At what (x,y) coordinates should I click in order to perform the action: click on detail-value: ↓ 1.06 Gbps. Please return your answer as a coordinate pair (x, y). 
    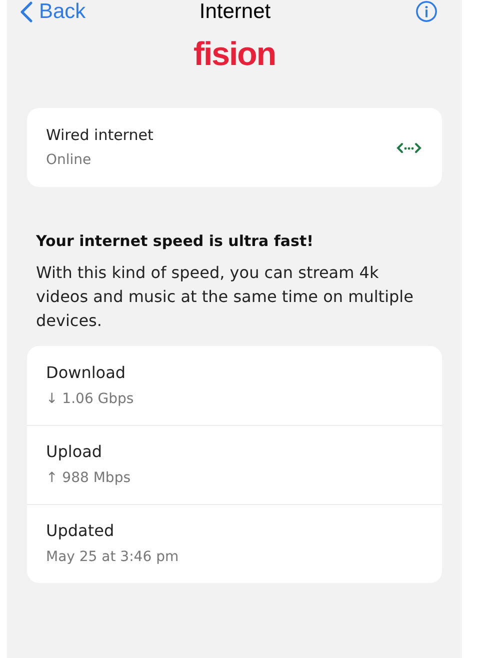
    Looking at the image, I should click on (90, 399).